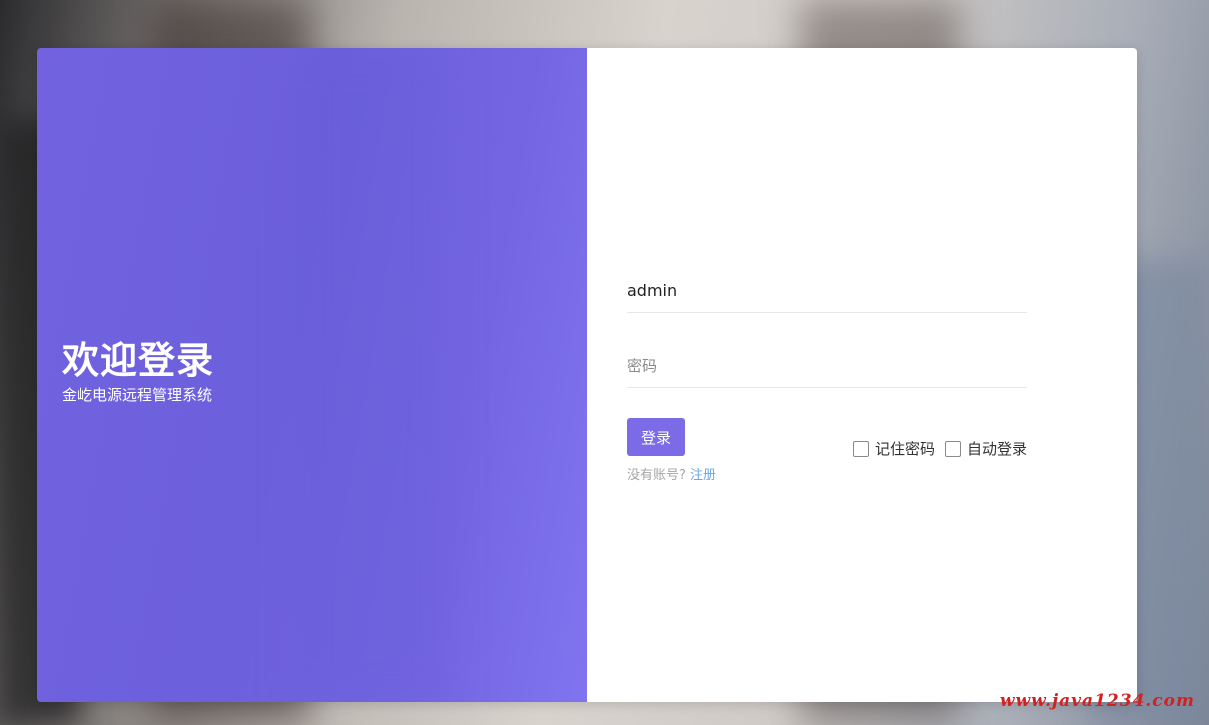 Image resolution: width=1209 pixels, height=725 pixels. What do you see at coordinates (656, 437) in the screenshot?
I see `login-button: 登录` at bounding box center [656, 437].